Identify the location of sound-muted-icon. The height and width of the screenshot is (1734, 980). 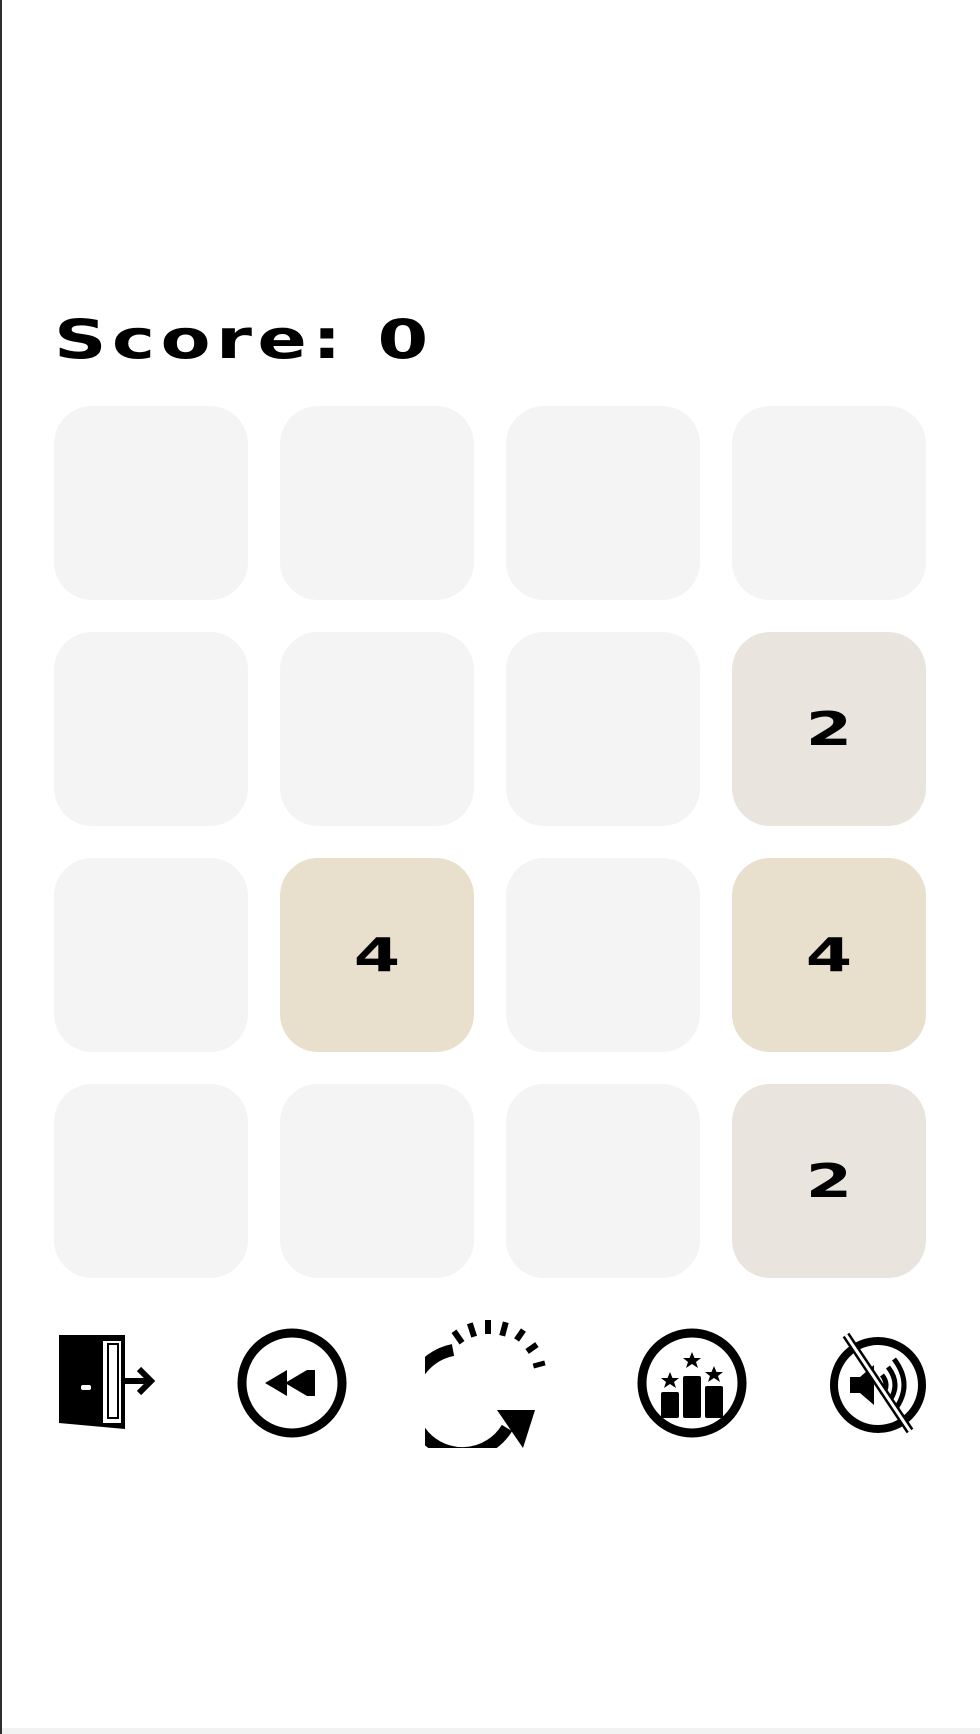
(878, 1383).